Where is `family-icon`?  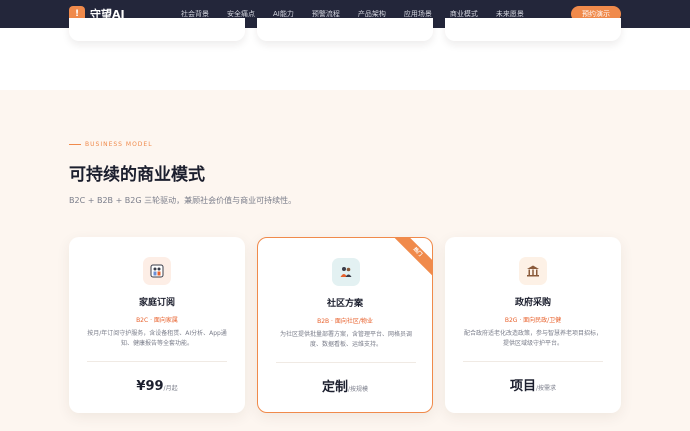
family-icon is located at coordinates (157, 271).